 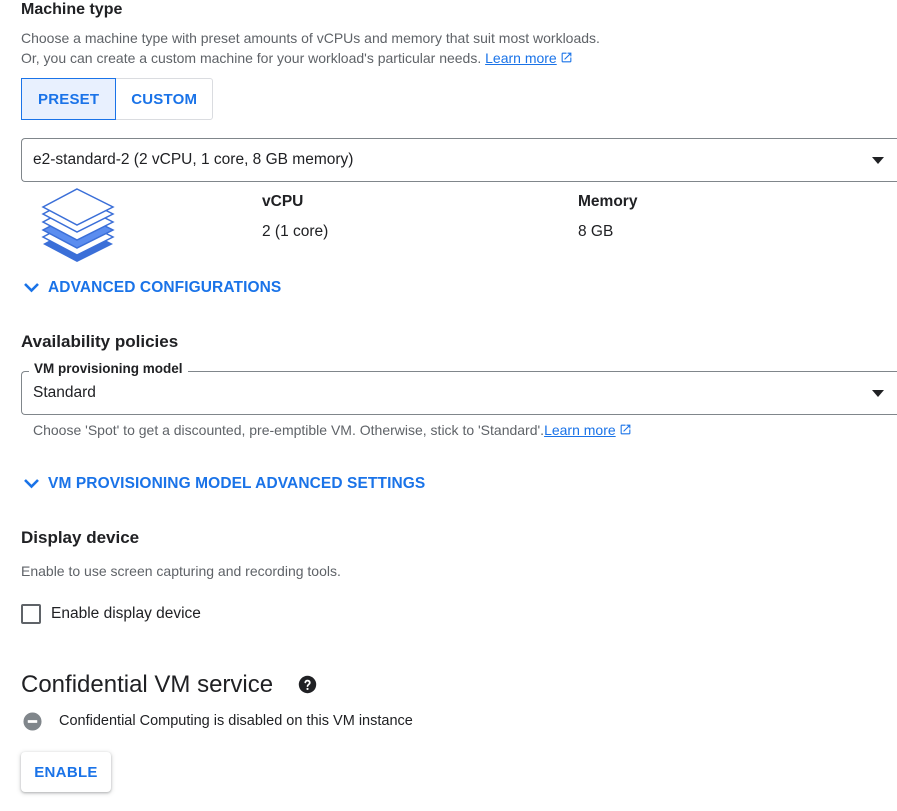 I want to click on help-icon, so click(x=307, y=684).